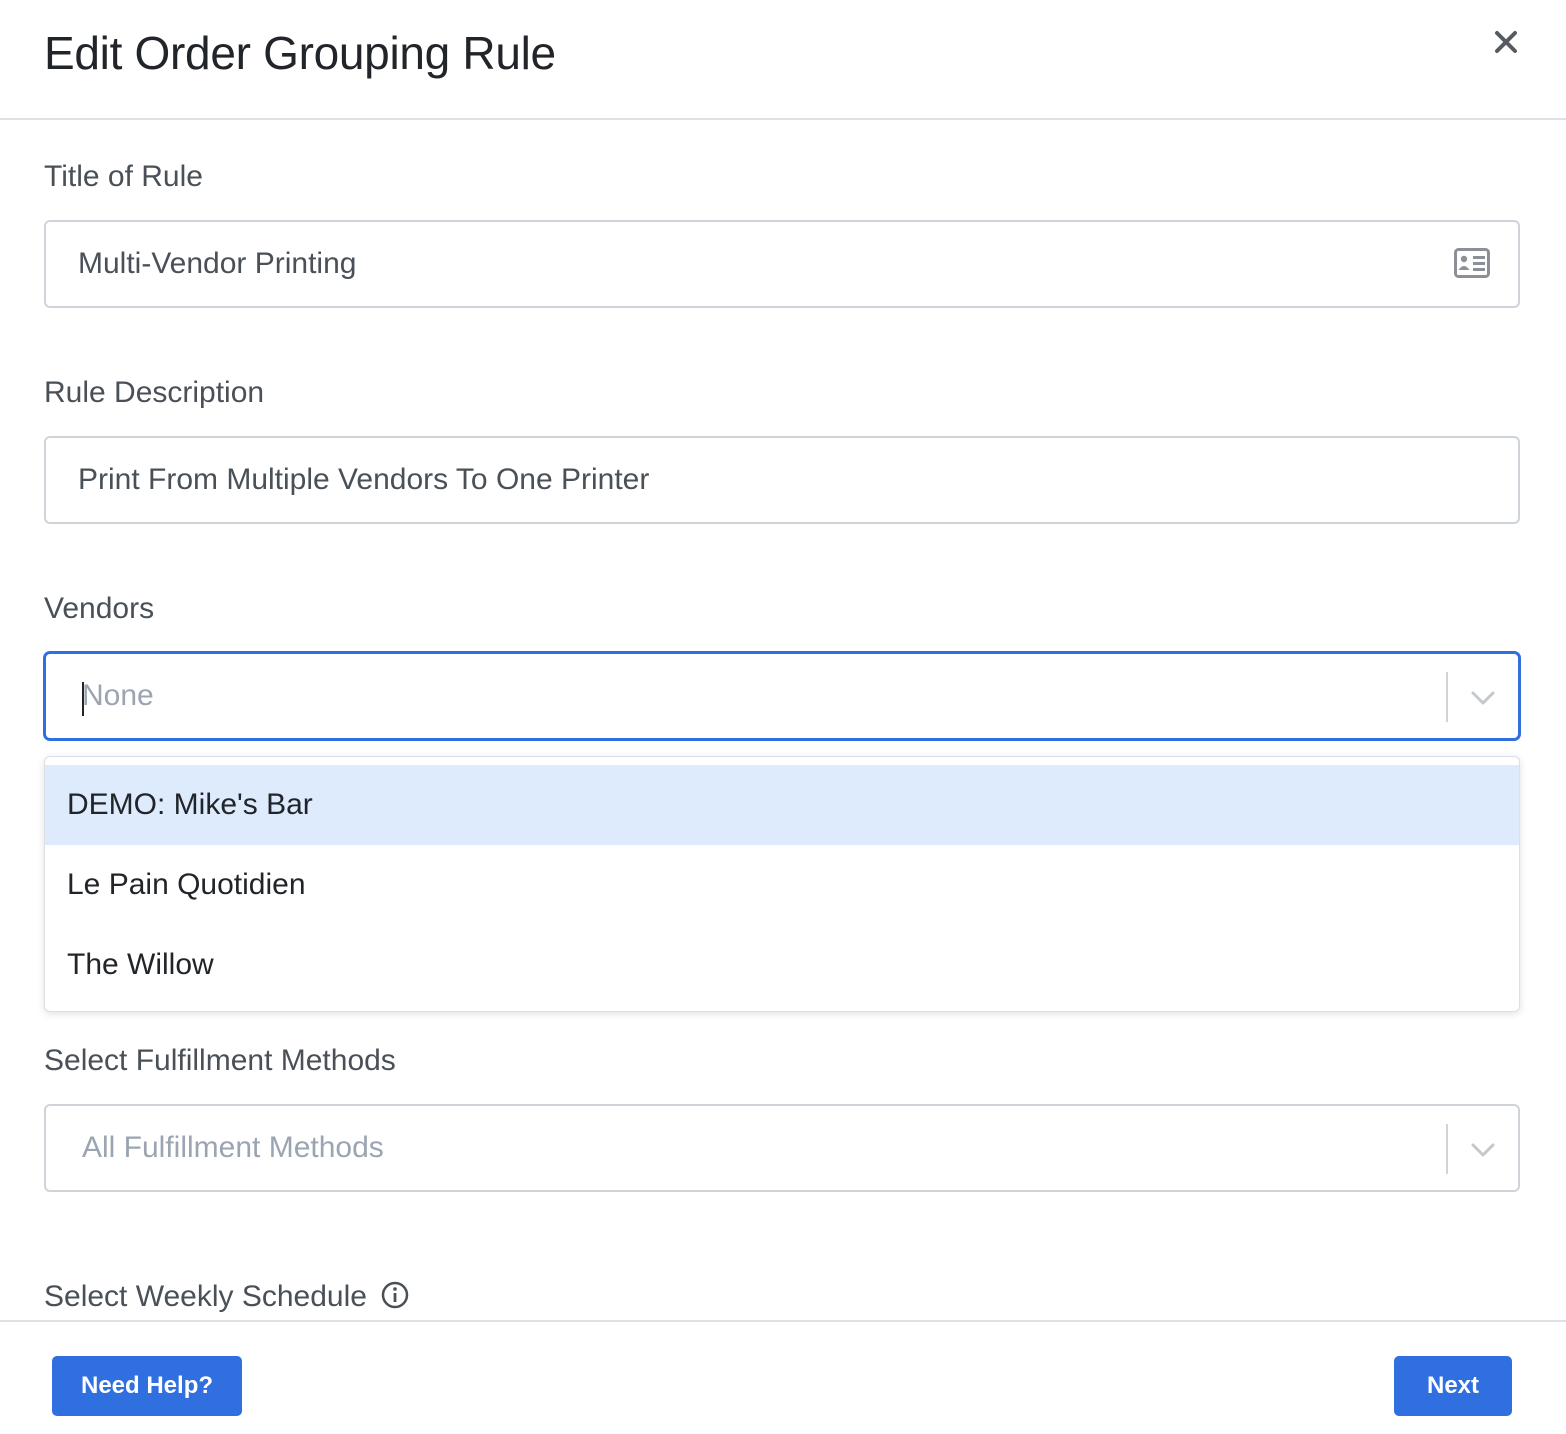  Describe the element at coordinates (782, 1148) in the screenshot. I see `fulfillment-select: All Fulfillment Methods` at that location.